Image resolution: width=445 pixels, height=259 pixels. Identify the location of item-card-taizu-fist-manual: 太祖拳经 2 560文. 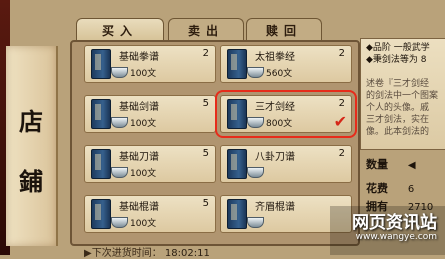
(286, 64).